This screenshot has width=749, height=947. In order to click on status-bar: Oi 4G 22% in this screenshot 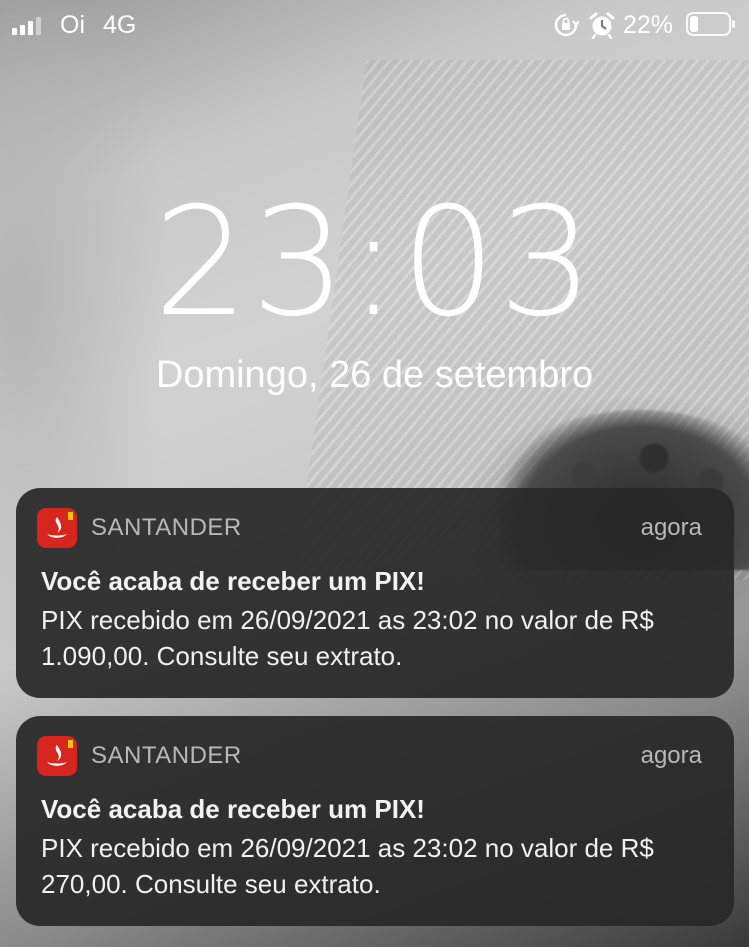, I will do `click(374, 25)`.